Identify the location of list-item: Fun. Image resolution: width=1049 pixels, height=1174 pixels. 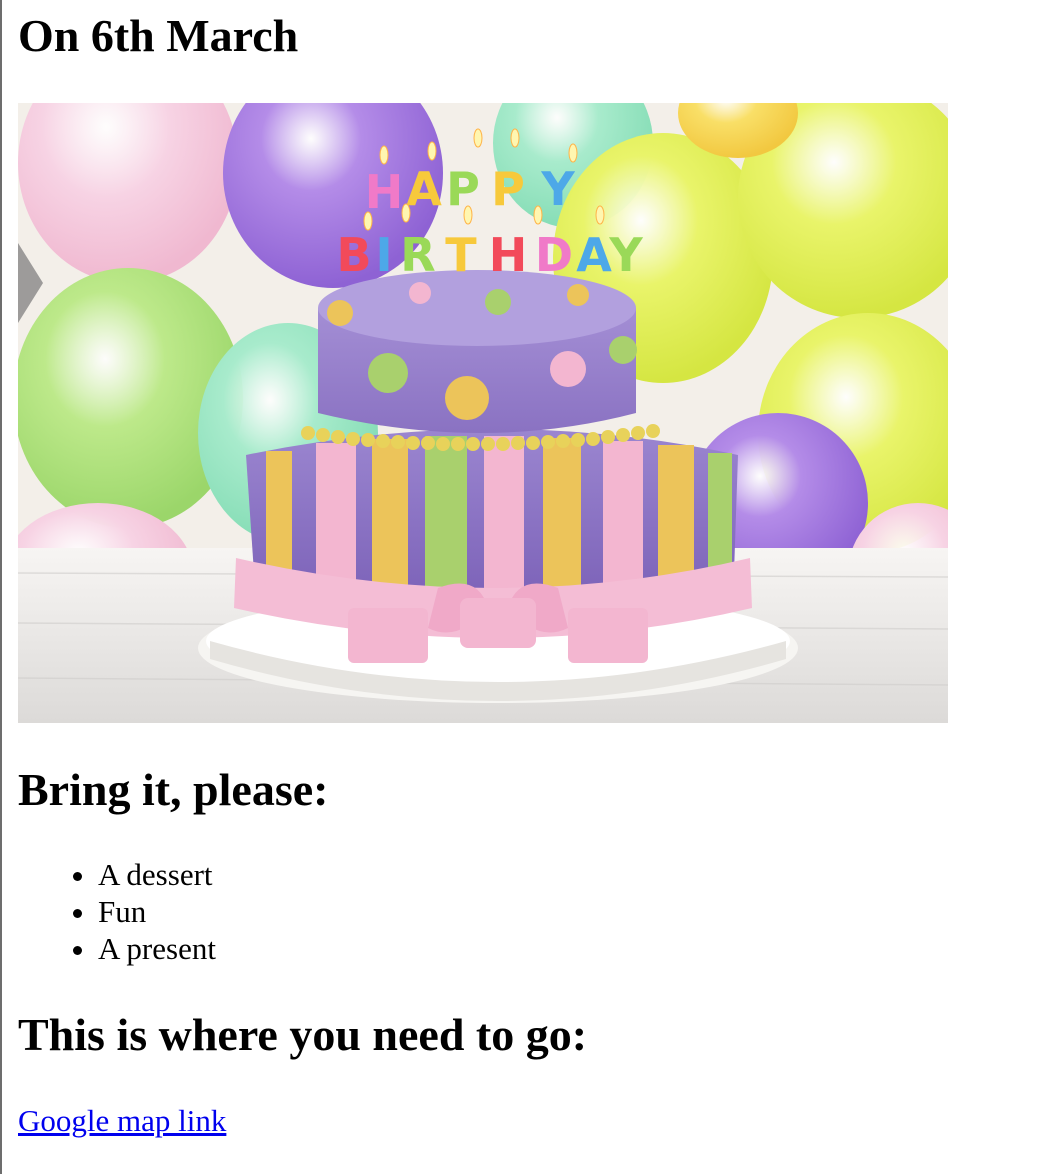
(157, 911).